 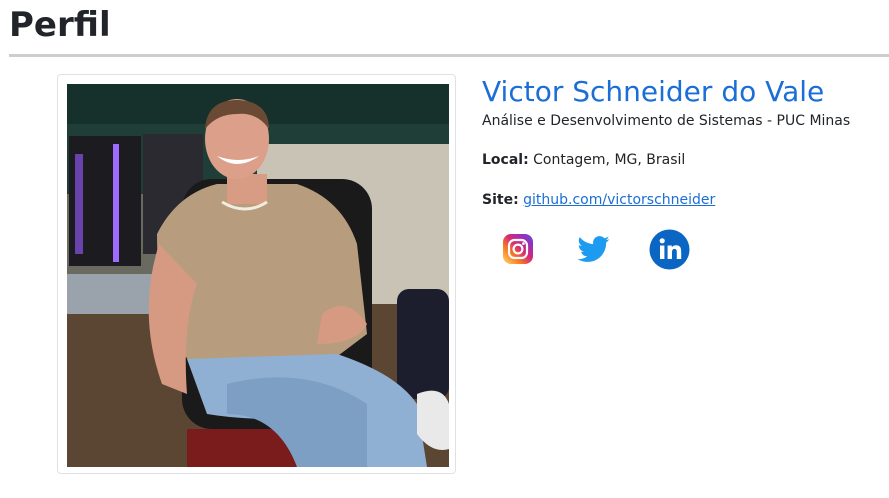 I want to click on linkedin-link, so click(x=669, y=249).